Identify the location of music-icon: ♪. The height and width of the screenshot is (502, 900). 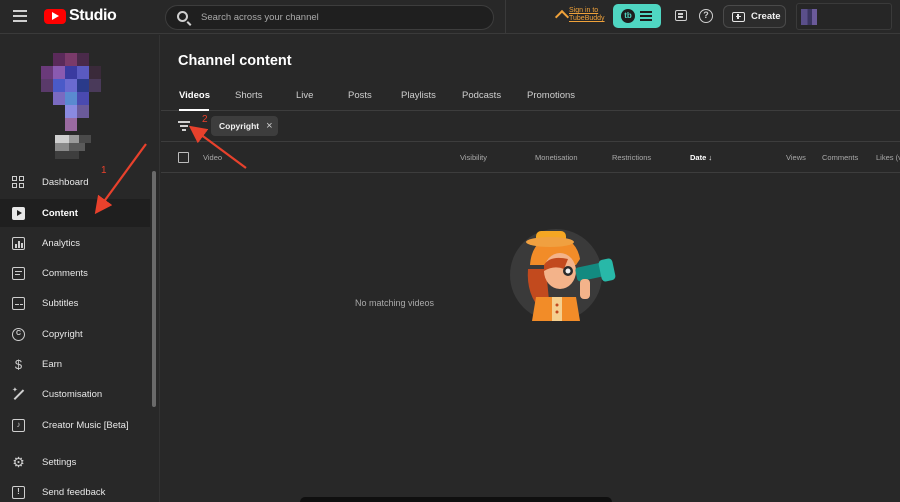
(18, 425).